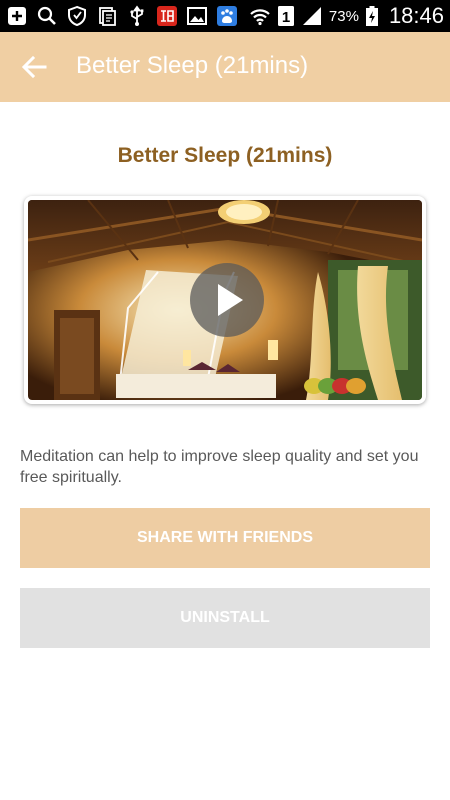  Describe the element at coordinates (47, 16) in the screenshot. I see `search-icon` at that location.